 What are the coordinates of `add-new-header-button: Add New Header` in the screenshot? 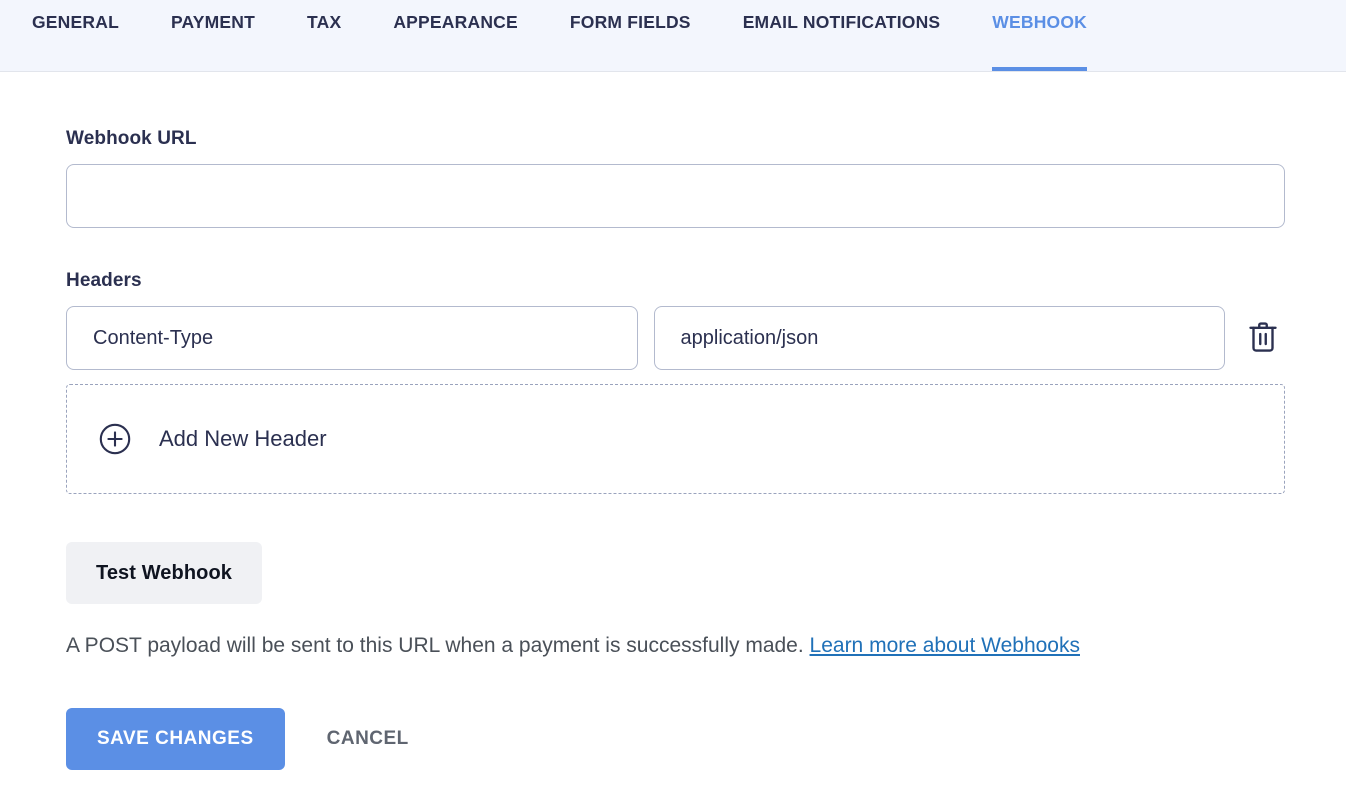 It's located at (675, 439).